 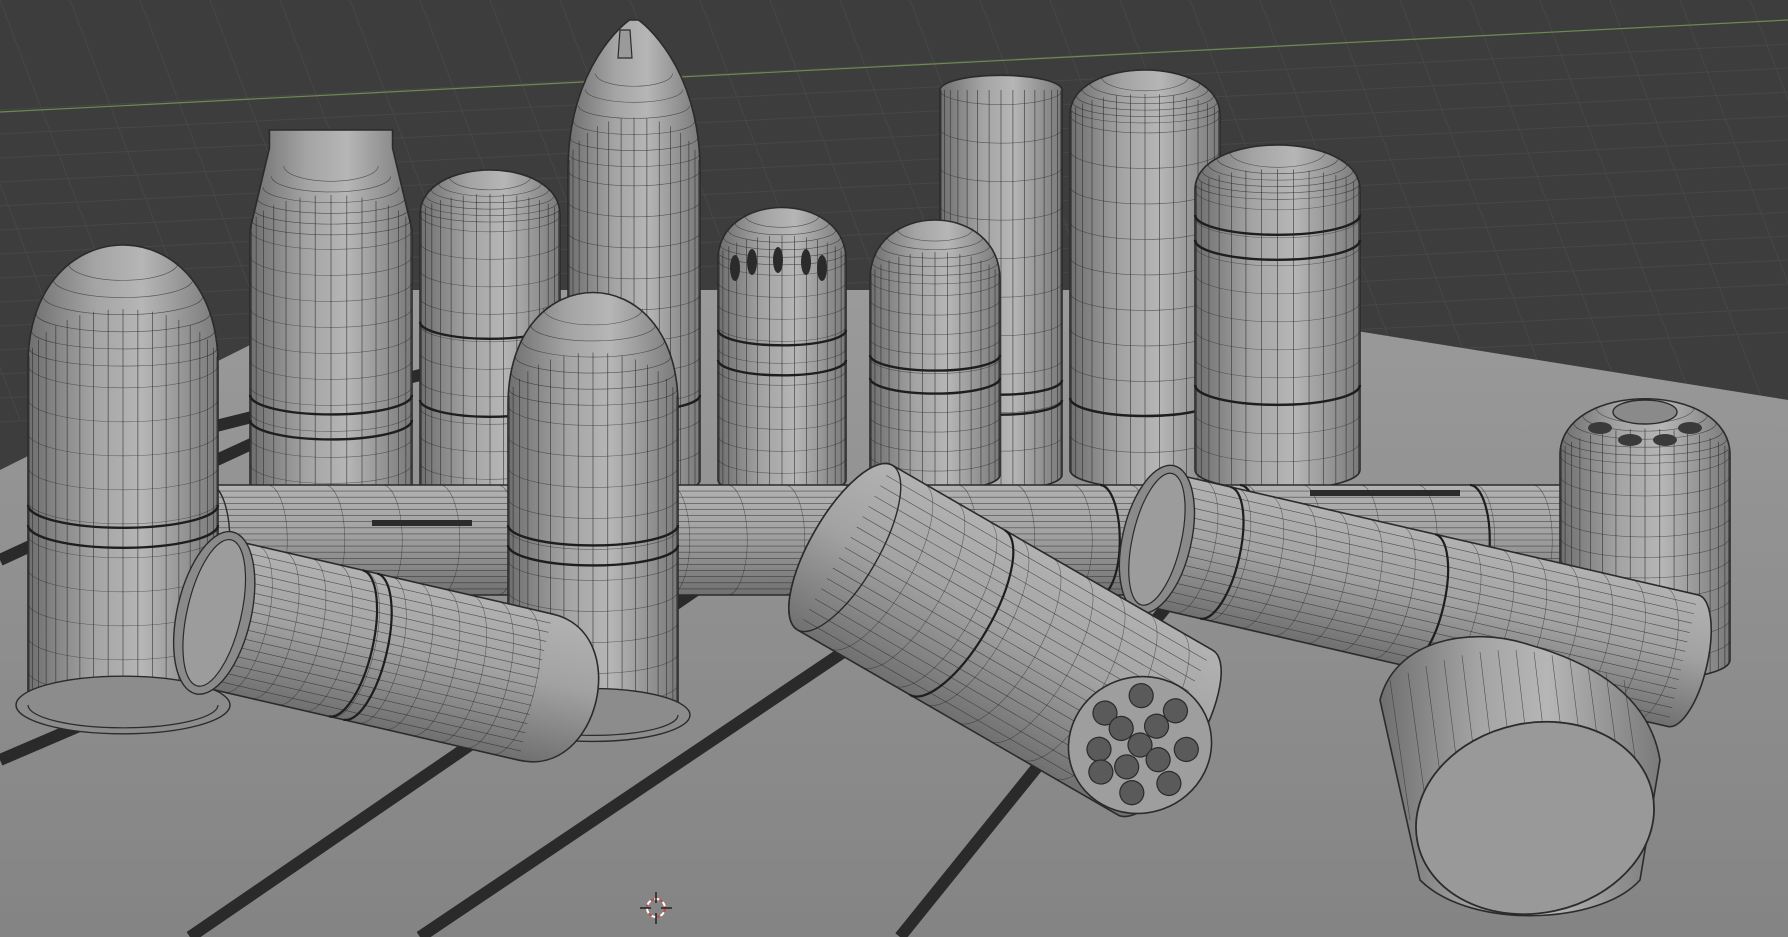 What do you see at coordinates (625, 44) in the screenshot?
I see `ogive-tip-fuze` at bounding box center [625, 44].